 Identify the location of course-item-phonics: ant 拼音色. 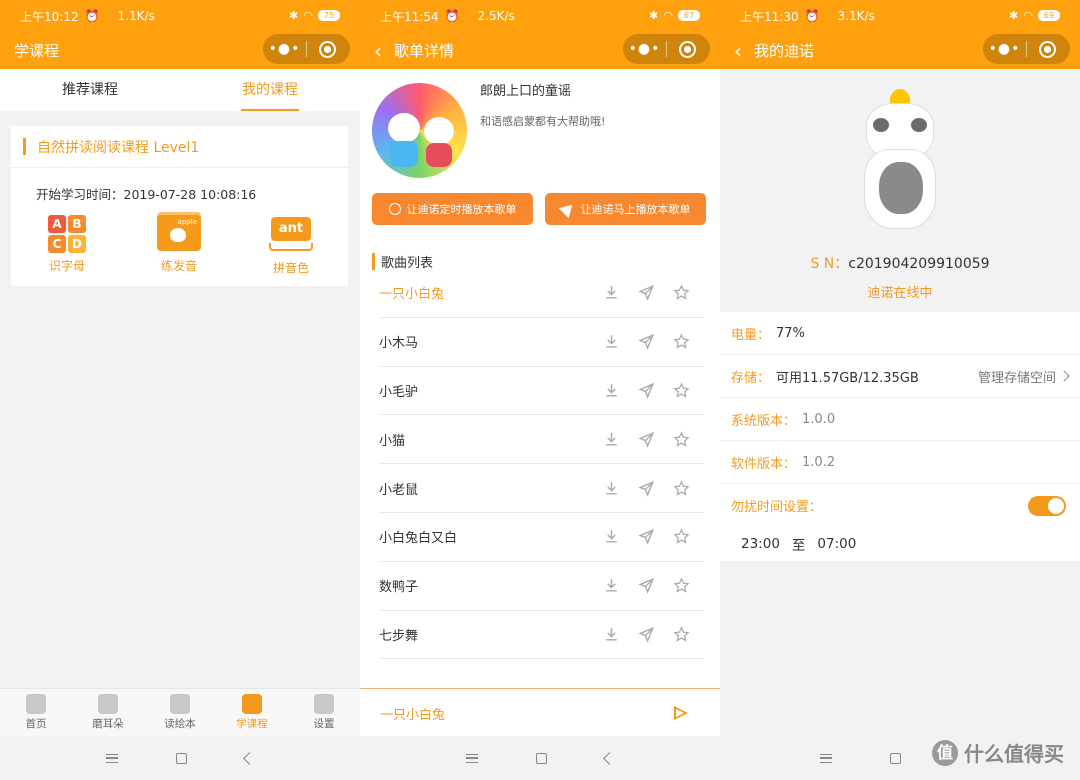
(291, 245).